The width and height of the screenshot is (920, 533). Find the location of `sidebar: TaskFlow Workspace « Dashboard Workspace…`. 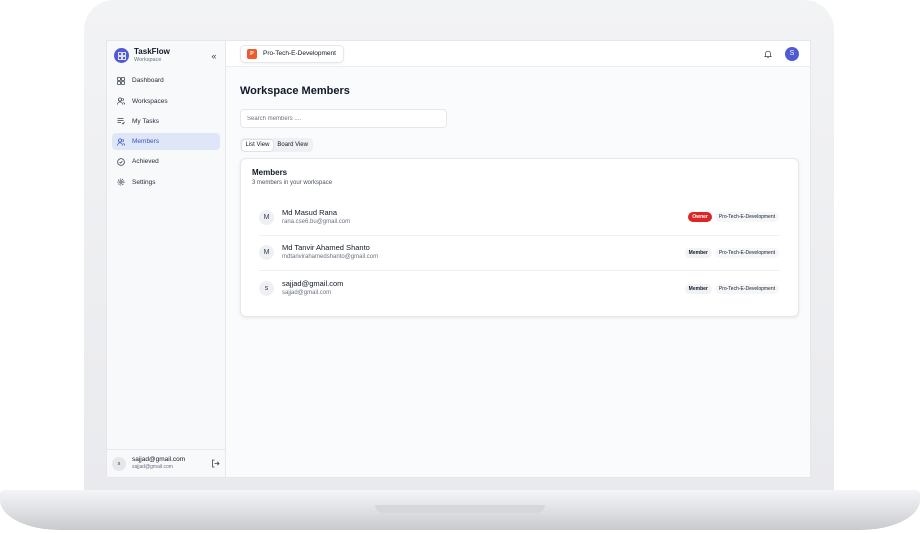

sidebar: TaskFlow Workspace « Dashboard Workspace… is located at coordinates (166, 259).